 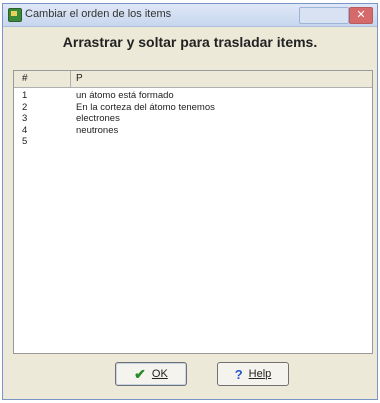 What do you see at coordinates (190, 15) in the screenshot?
I see `title-bar: Cambiar el orden de los items ✕` at bounding box center [190, 15].